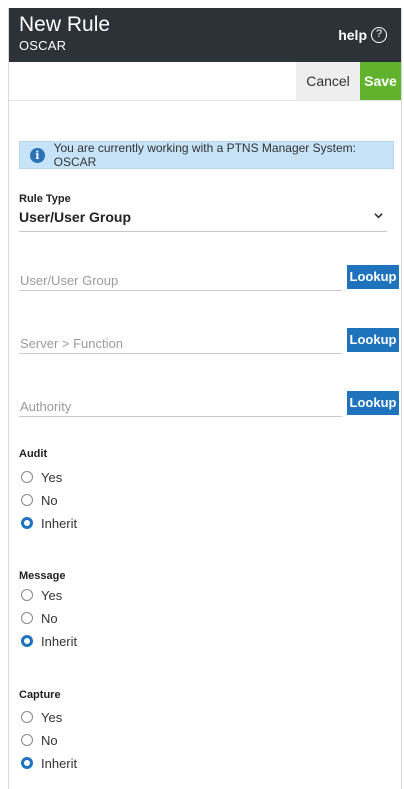  Describe the element at coordinates (328, 81) in the screenshot. I see `cancel-button: Cancel` at that location.